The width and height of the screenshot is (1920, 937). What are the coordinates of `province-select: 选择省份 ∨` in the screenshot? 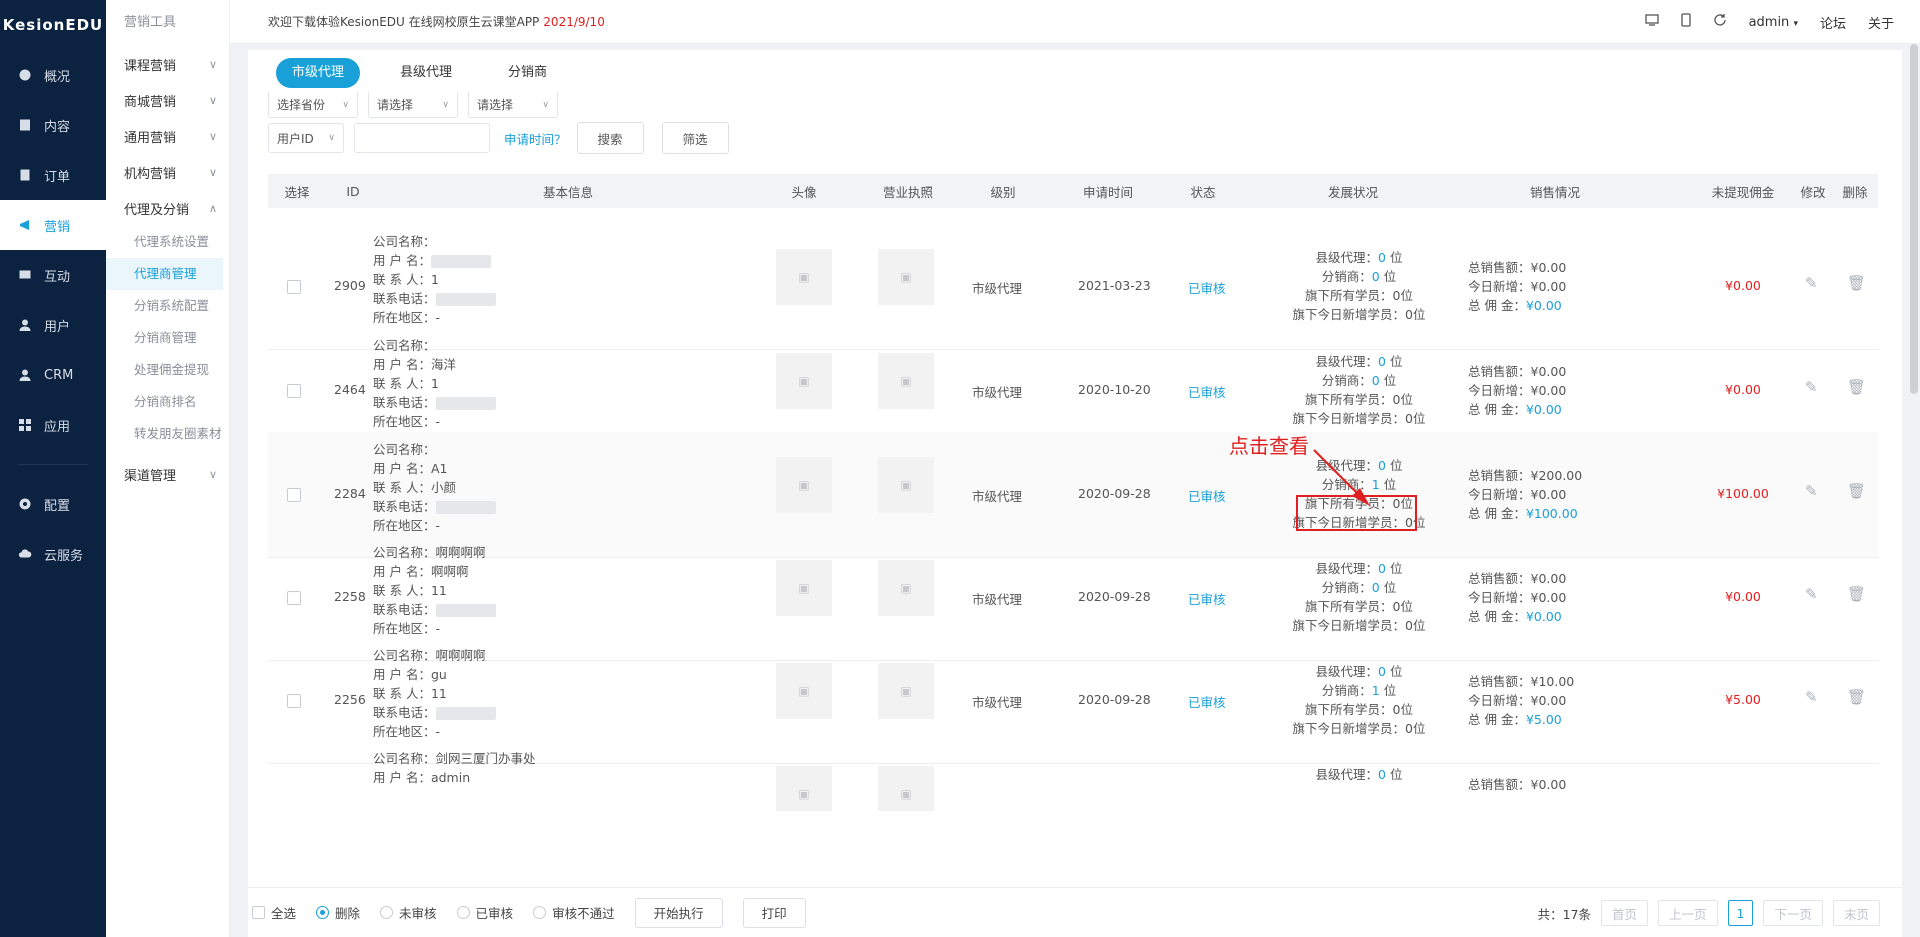 It's located at (313, 105).